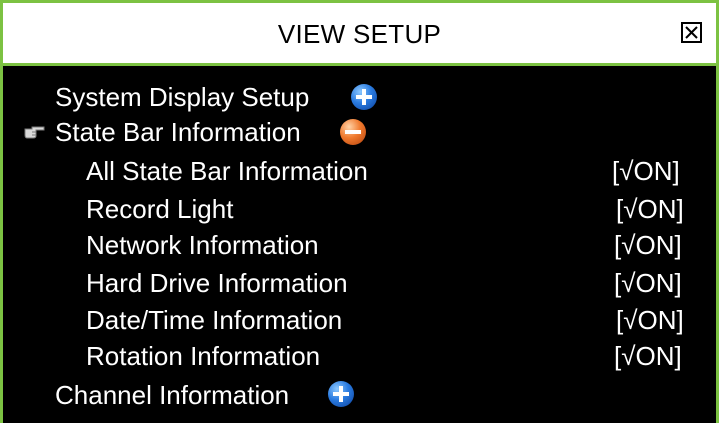 The width and height of the screenshot is (719, 423). I want to click on submenu-item-label: Hard Drive Information, so click(217, 283).